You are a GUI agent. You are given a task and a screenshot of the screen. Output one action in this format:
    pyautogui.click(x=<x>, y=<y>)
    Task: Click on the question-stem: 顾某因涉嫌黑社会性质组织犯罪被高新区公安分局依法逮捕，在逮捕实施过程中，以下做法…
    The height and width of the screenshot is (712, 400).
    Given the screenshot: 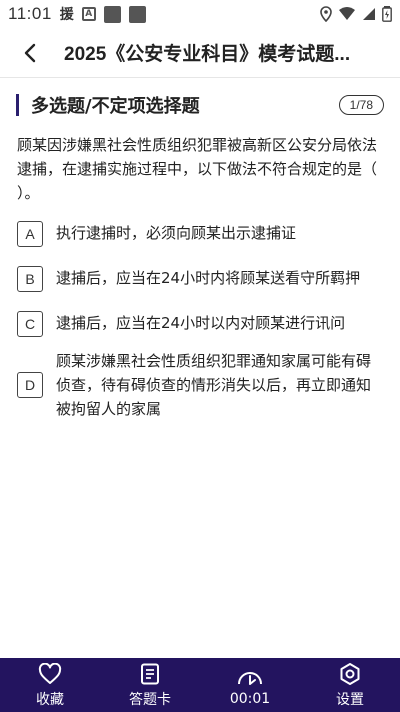 What is the action you would take?
    pyautogui.click(x=197, y=169)
    